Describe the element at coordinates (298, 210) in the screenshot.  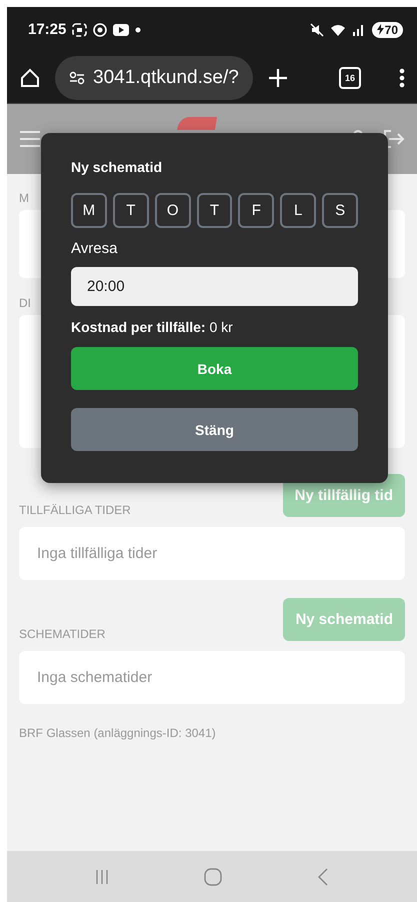
I see `weekday-toggle: L` at that location.